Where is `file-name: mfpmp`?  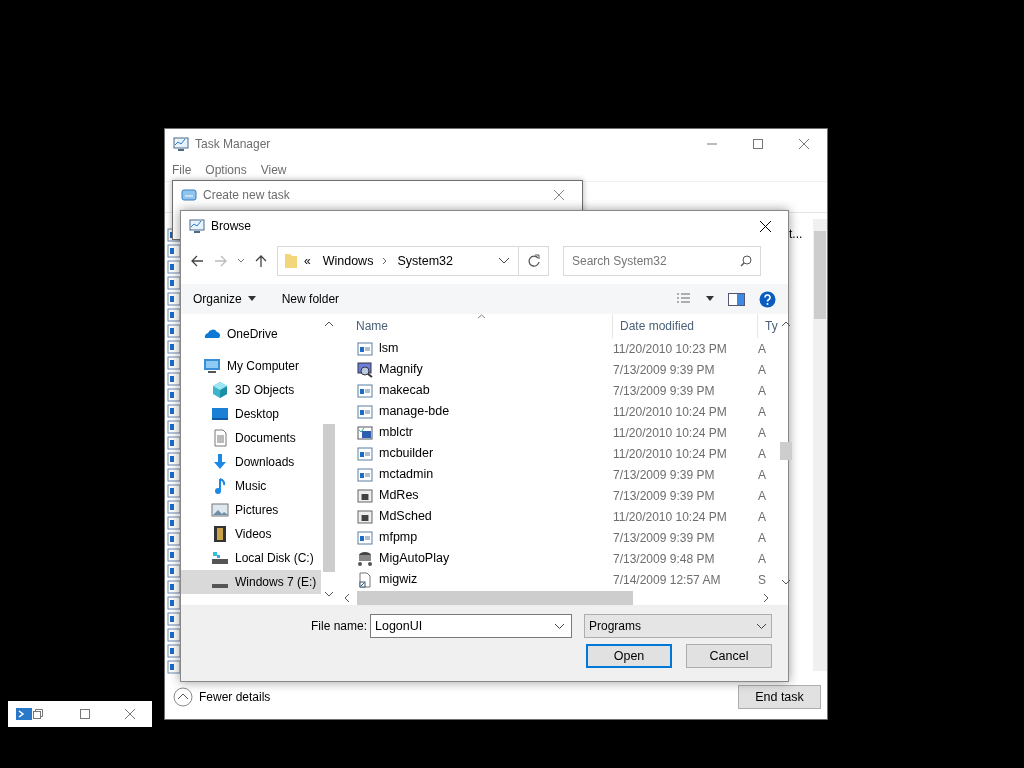
file-name: mfpmp is located at coordinates (485, 537).